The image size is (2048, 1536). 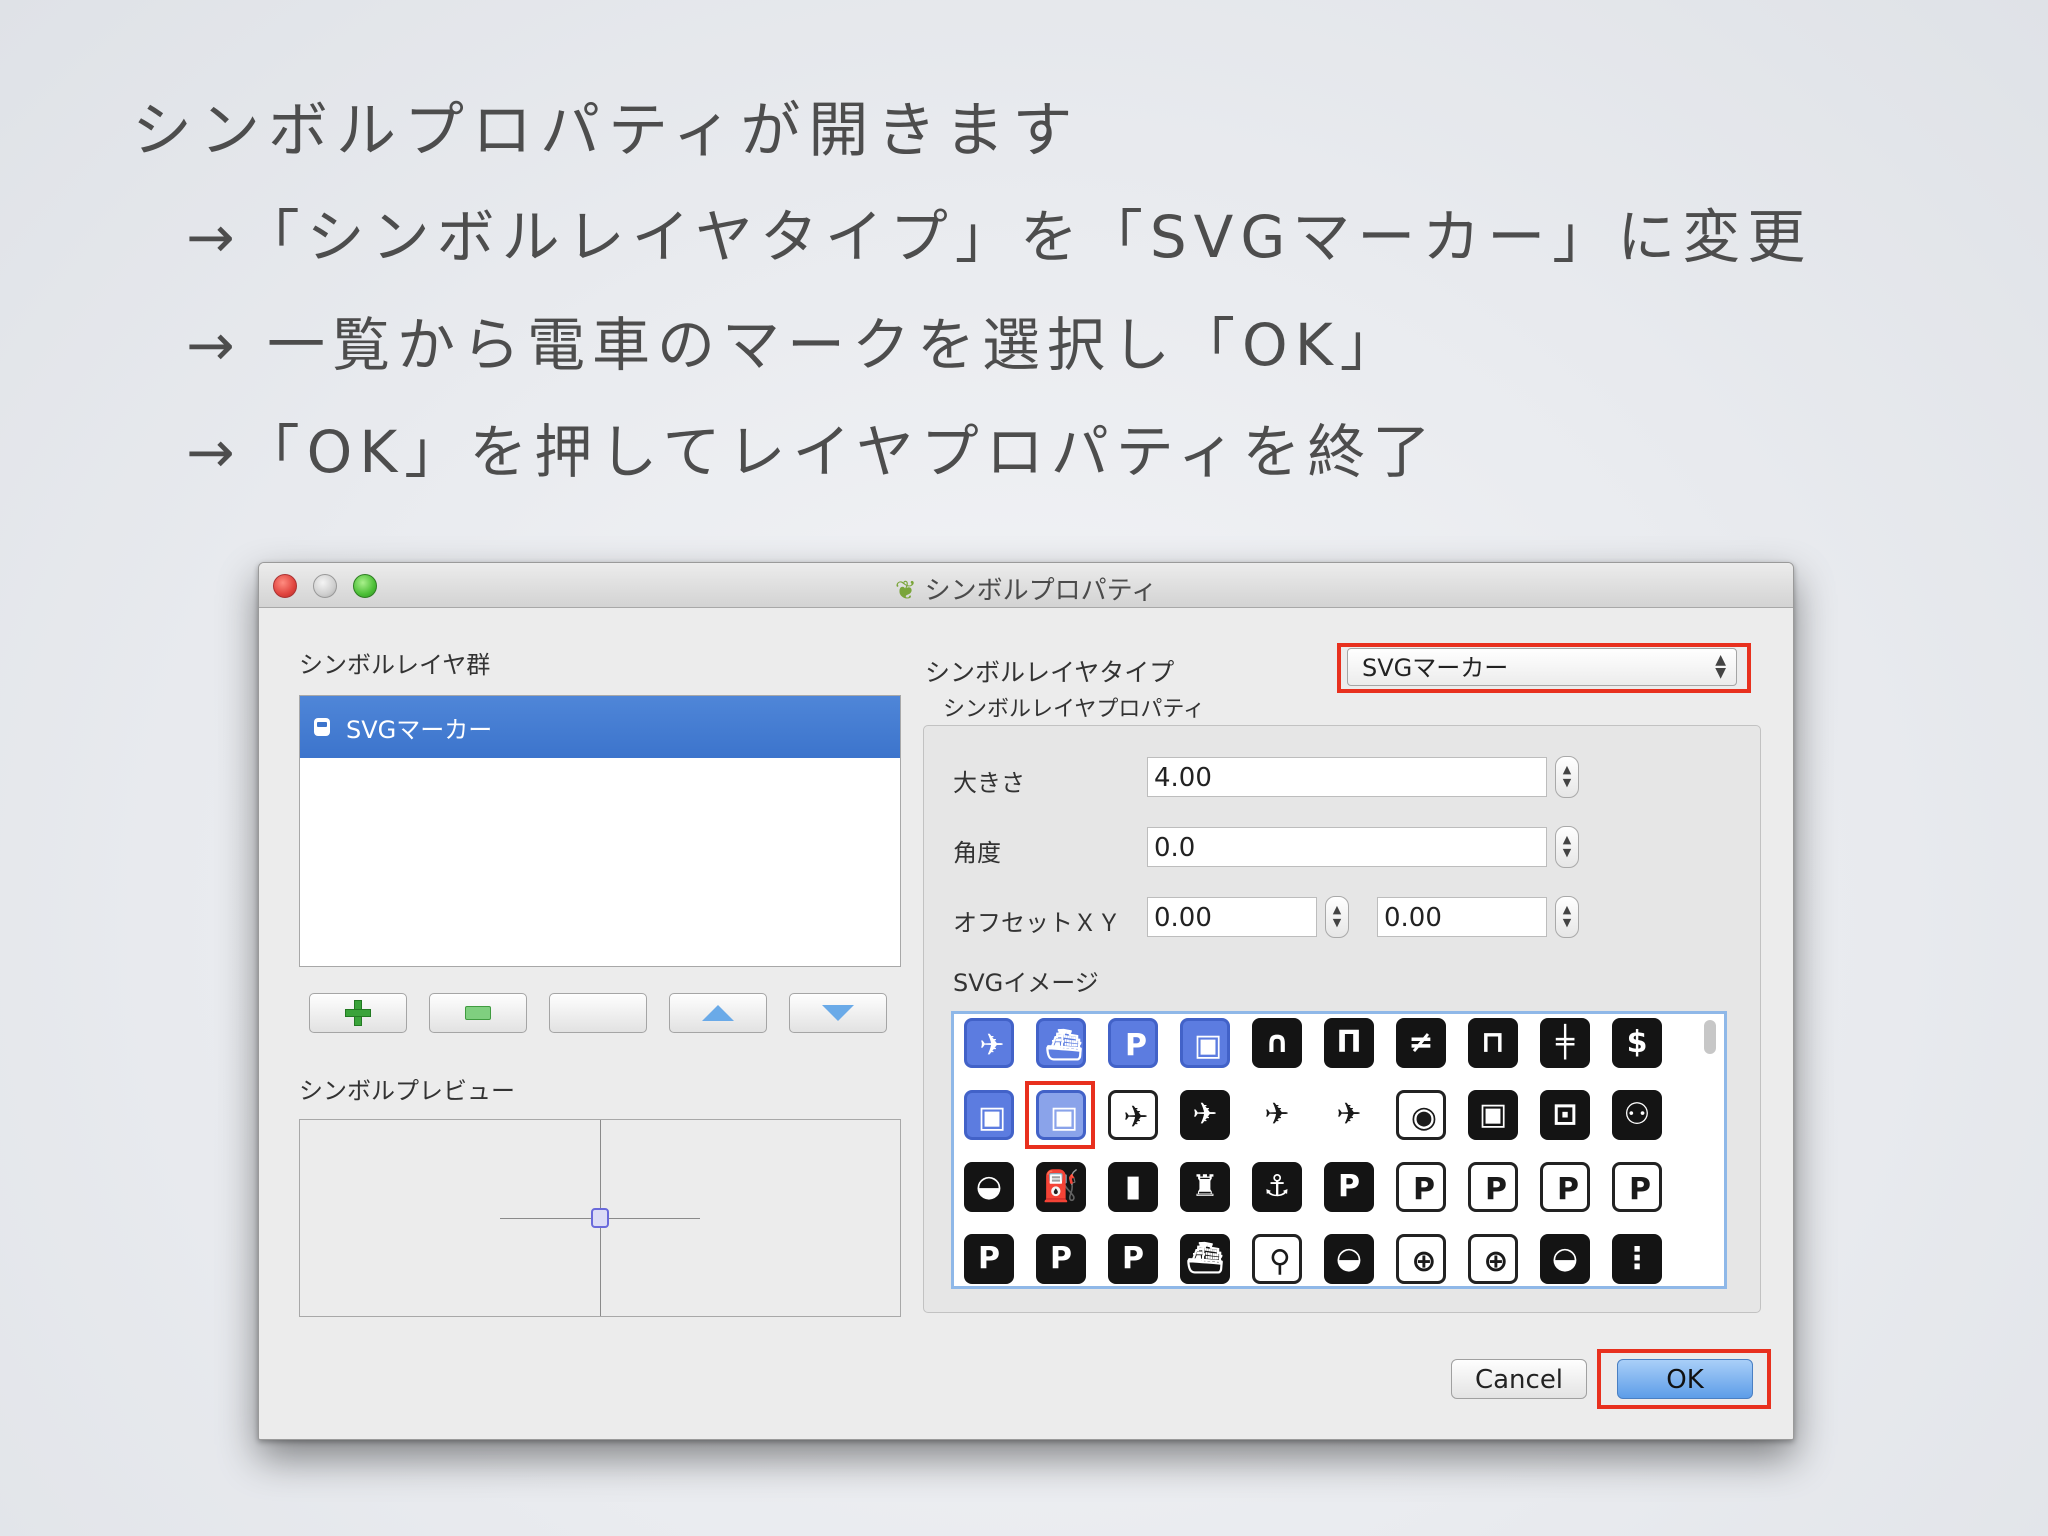 I want to click on tunnel-icon: ∩, so click(x=1277, y=1043).